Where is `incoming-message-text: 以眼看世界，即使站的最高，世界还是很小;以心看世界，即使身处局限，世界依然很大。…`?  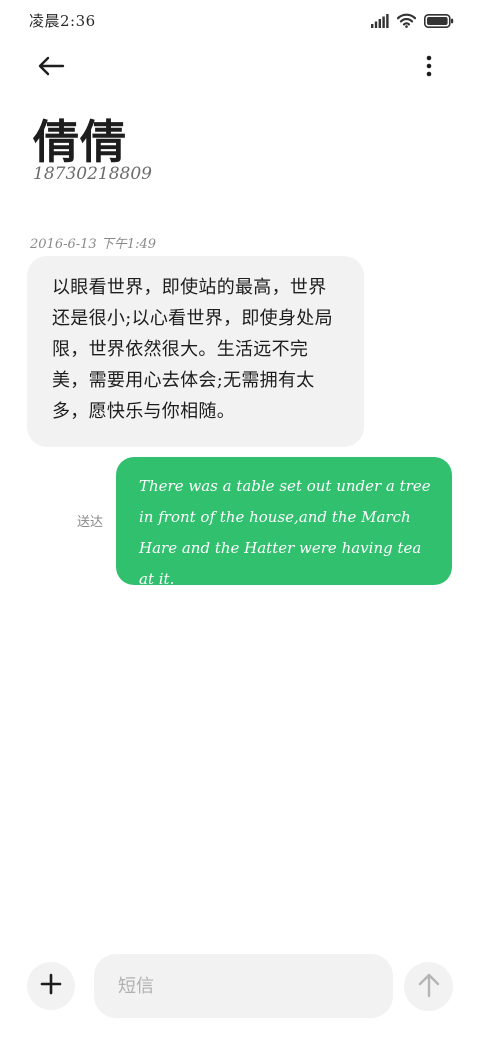 incoming-message-text: 以眼看世界，即使站的最高，世界还是很小;以心看世界，即使身处局限，世界依然很大。… is located at coordinates (192, 349).